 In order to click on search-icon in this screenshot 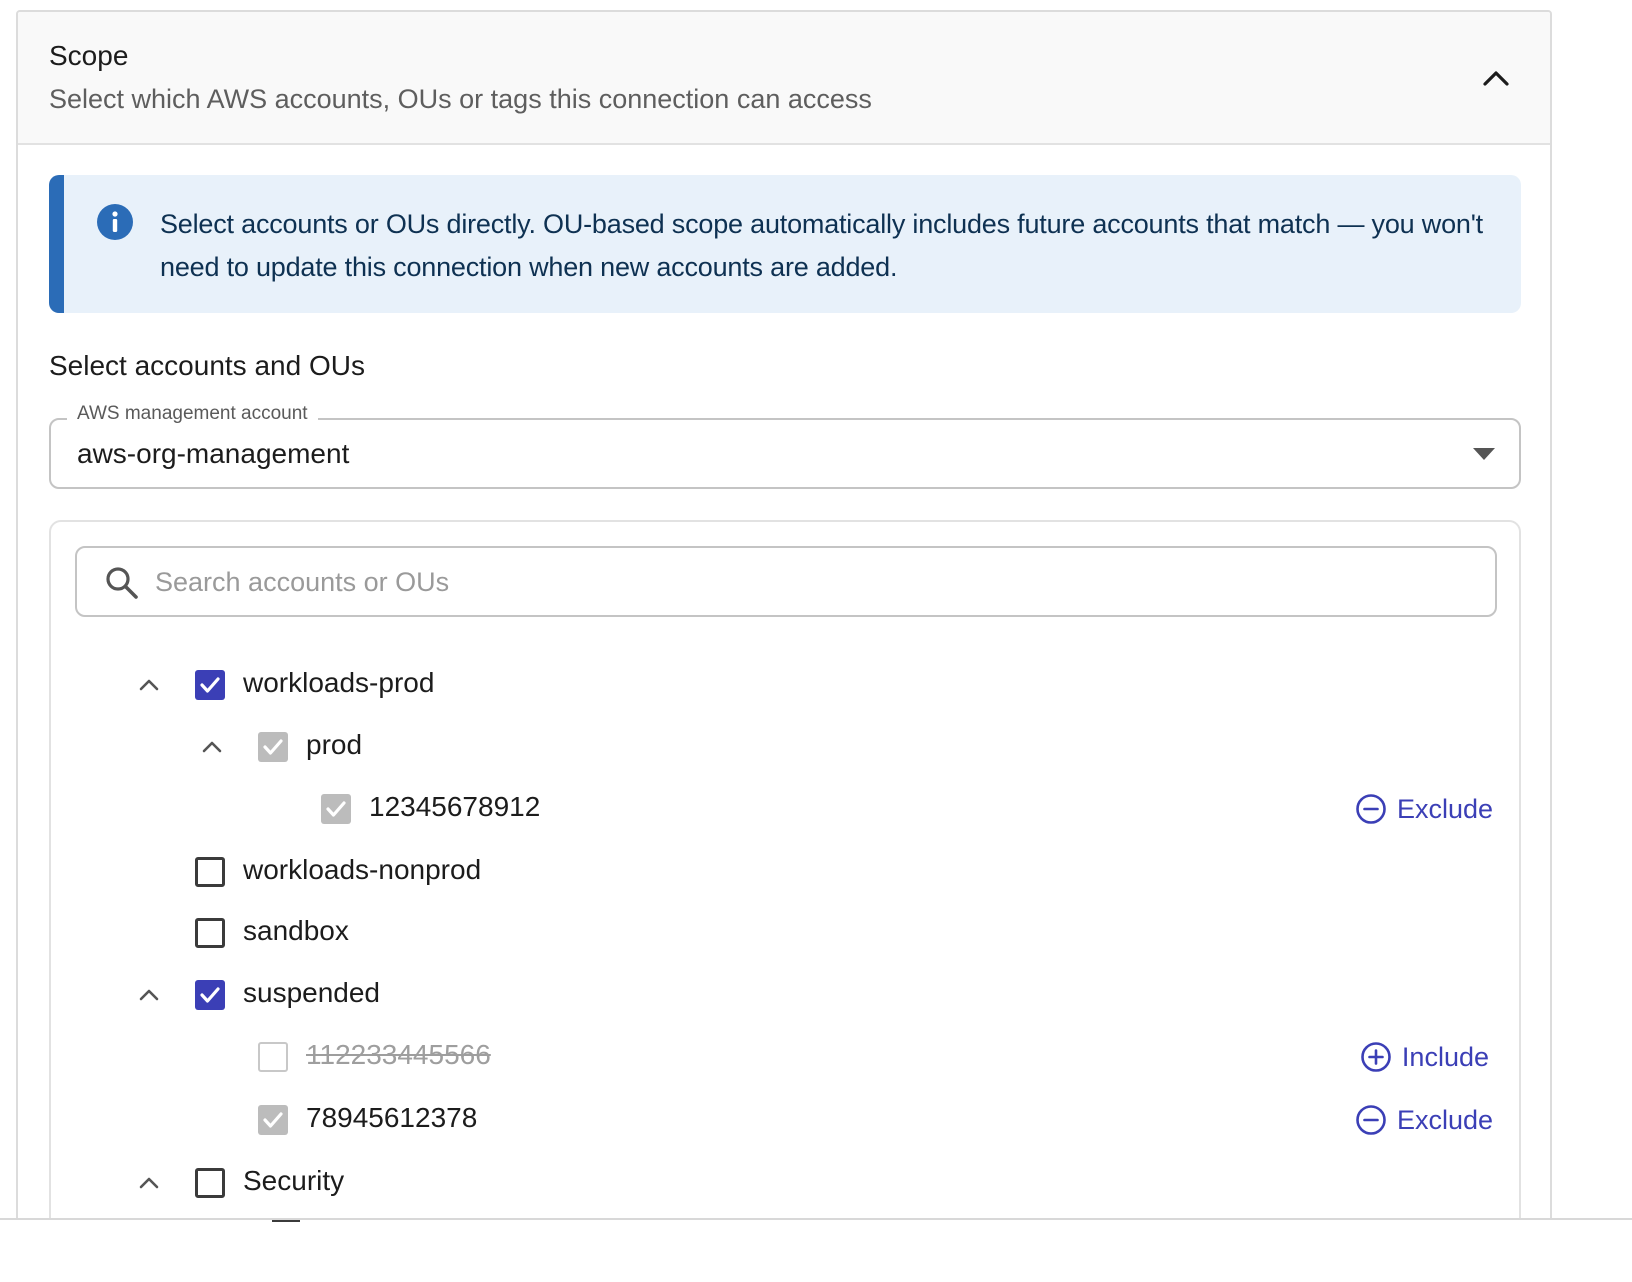, I will do `click(122, 583)`.